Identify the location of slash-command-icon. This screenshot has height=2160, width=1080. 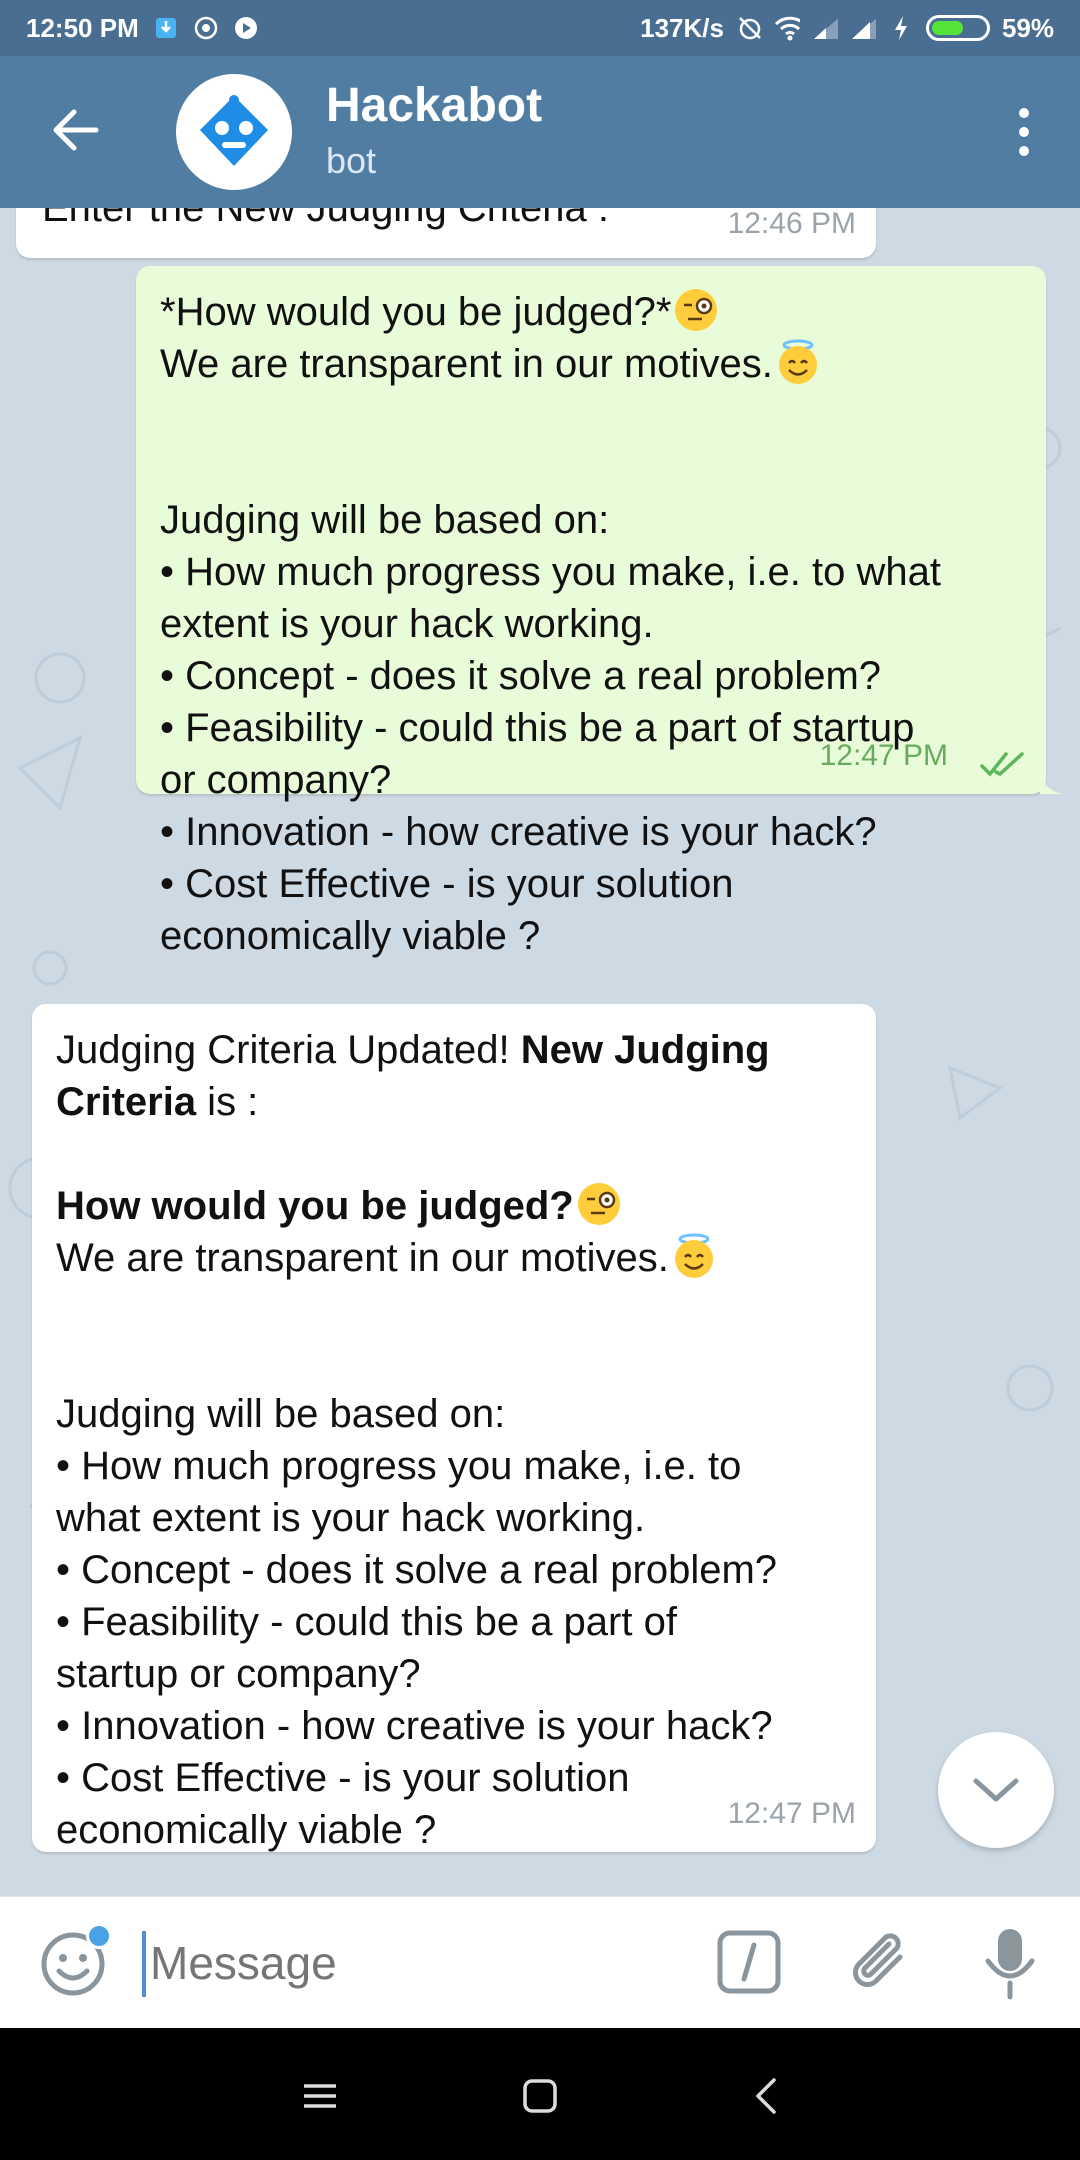
(749, 1962).